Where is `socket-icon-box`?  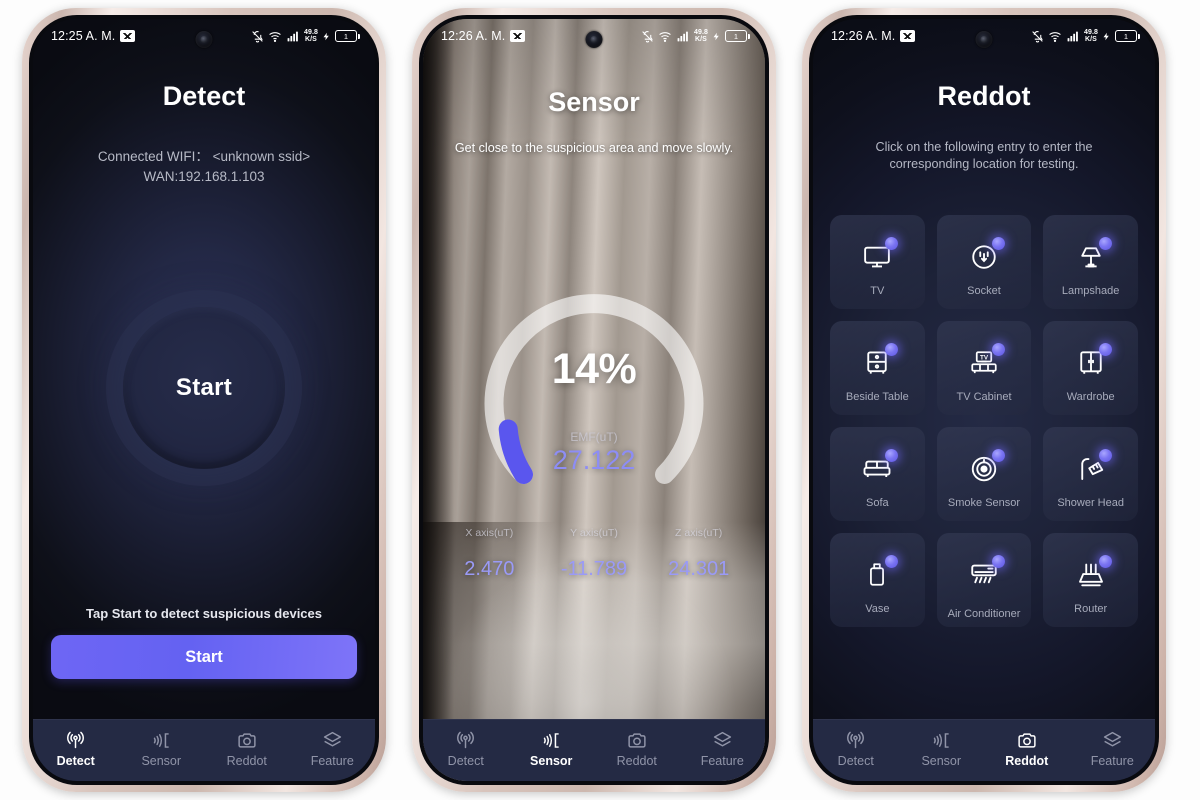
socket-icon-box is located at coordinates (984, 257).